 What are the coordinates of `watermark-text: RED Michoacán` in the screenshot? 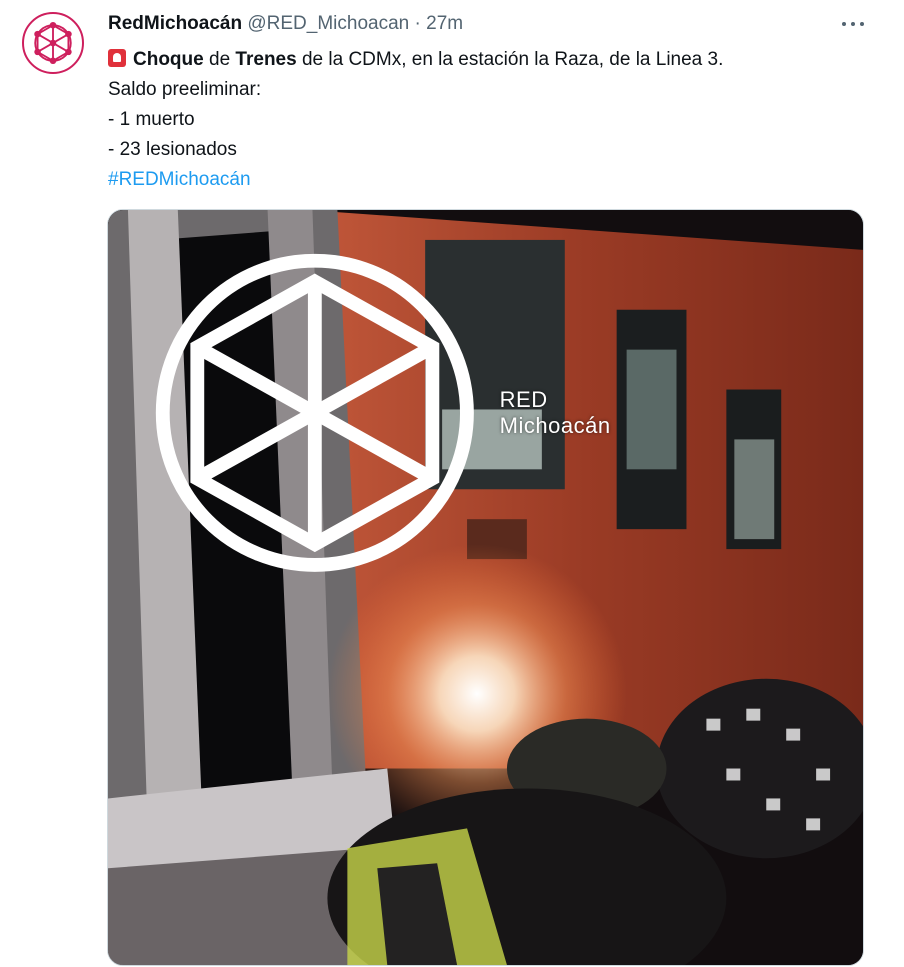 It's located at (555, 412).